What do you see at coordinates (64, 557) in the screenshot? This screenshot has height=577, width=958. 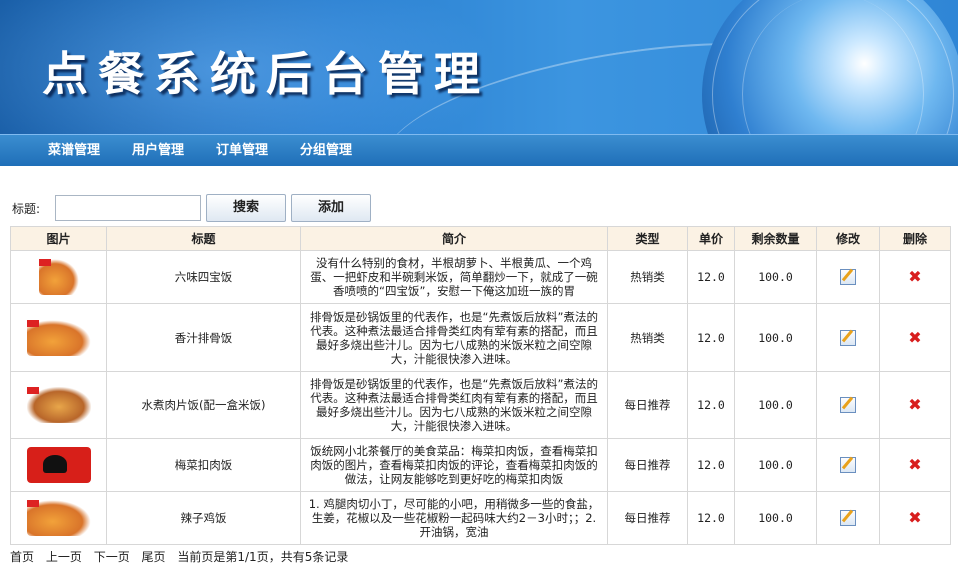 I see `pager-prev-link: 上一页` at bounding box center [64, 557].